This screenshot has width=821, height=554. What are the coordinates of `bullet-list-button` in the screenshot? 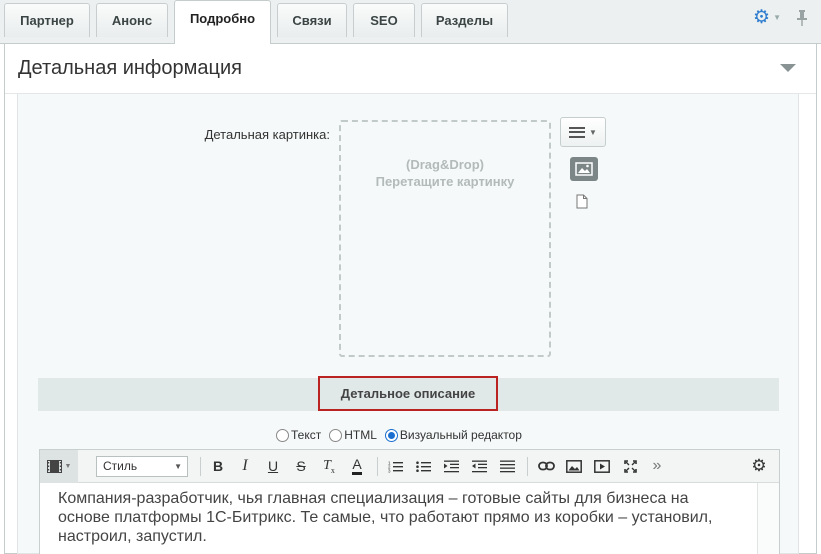 It's located at (423, 466).